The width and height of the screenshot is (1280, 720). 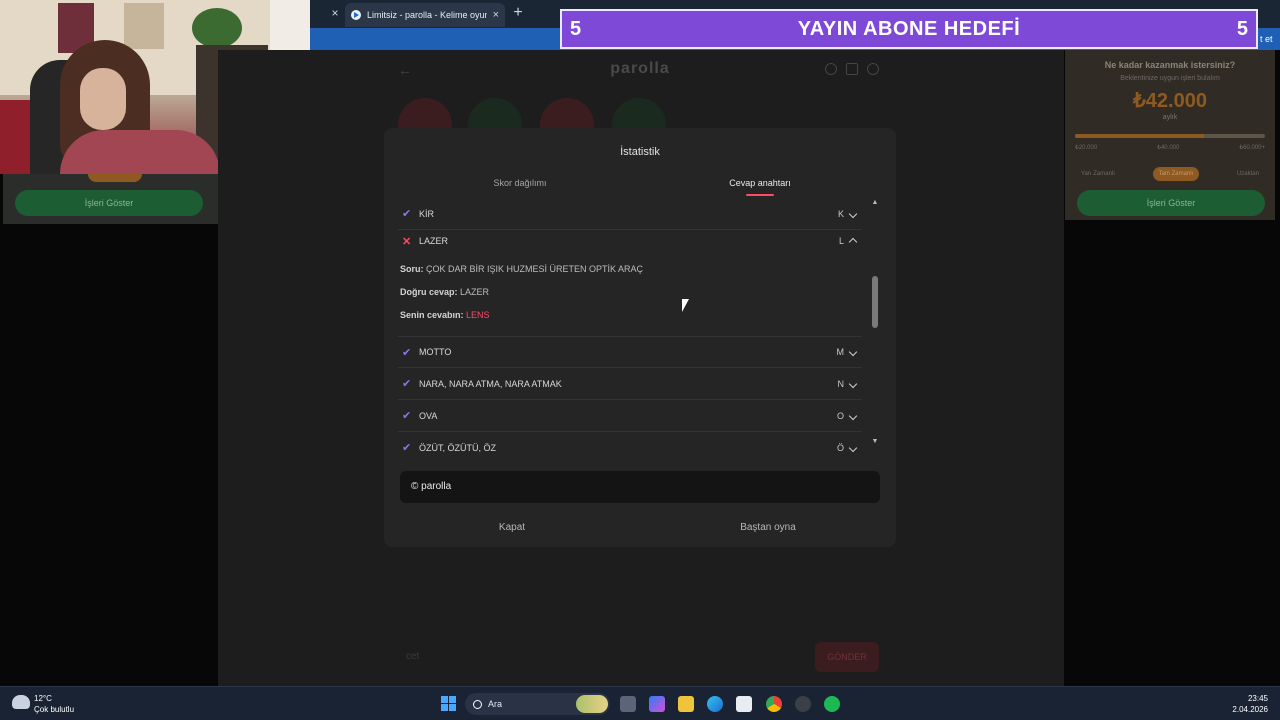 I want to click on app-icon, so click(x=803, y=704).